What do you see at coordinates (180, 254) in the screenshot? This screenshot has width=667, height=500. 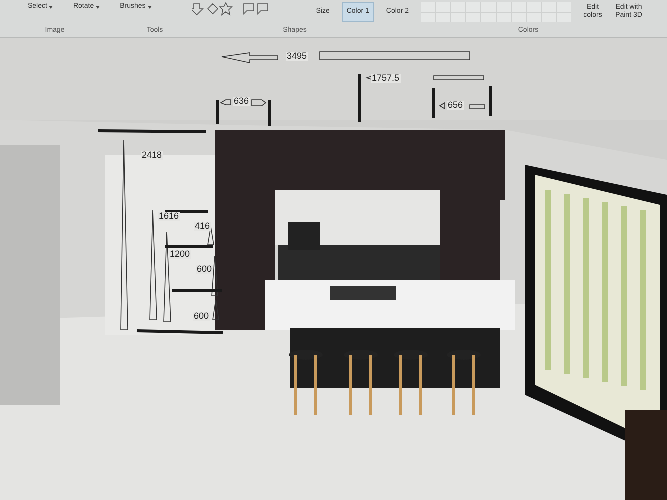 I see `dimension-label: 1200` at bounding box center [180, 254].